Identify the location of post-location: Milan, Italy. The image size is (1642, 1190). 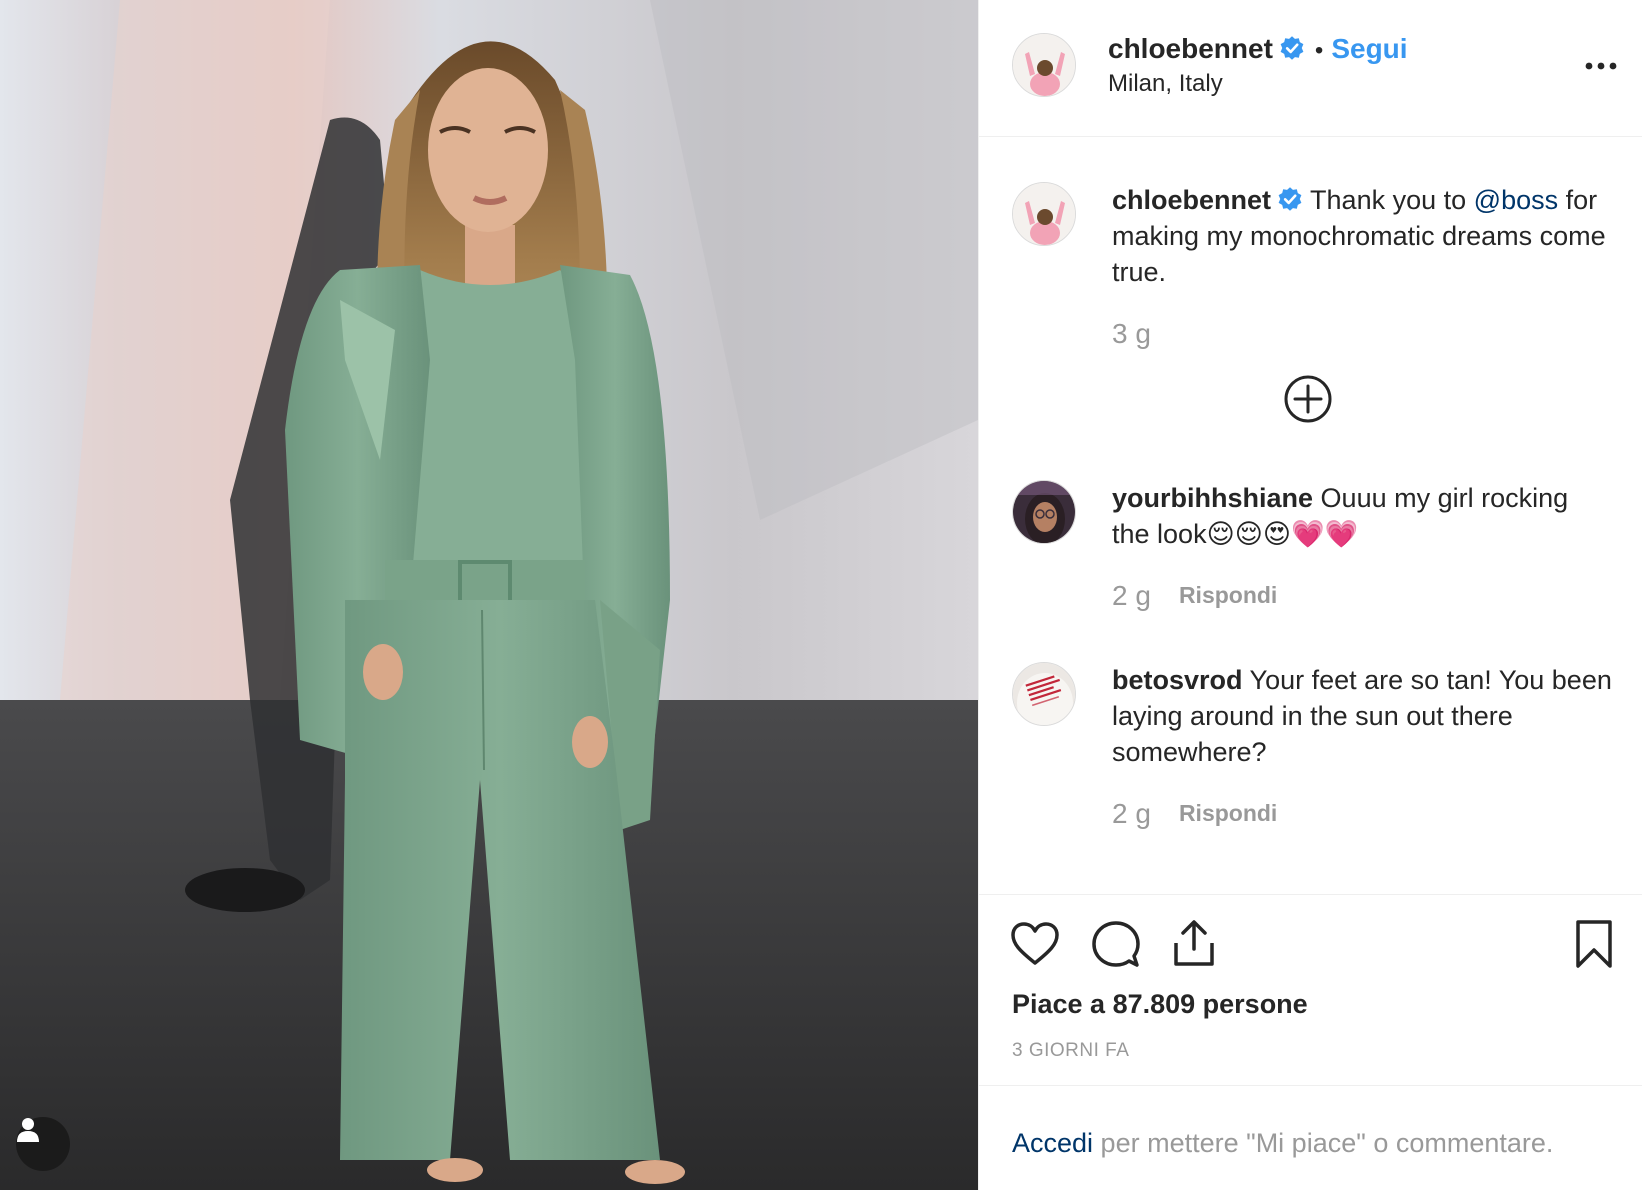
(1165, 84).